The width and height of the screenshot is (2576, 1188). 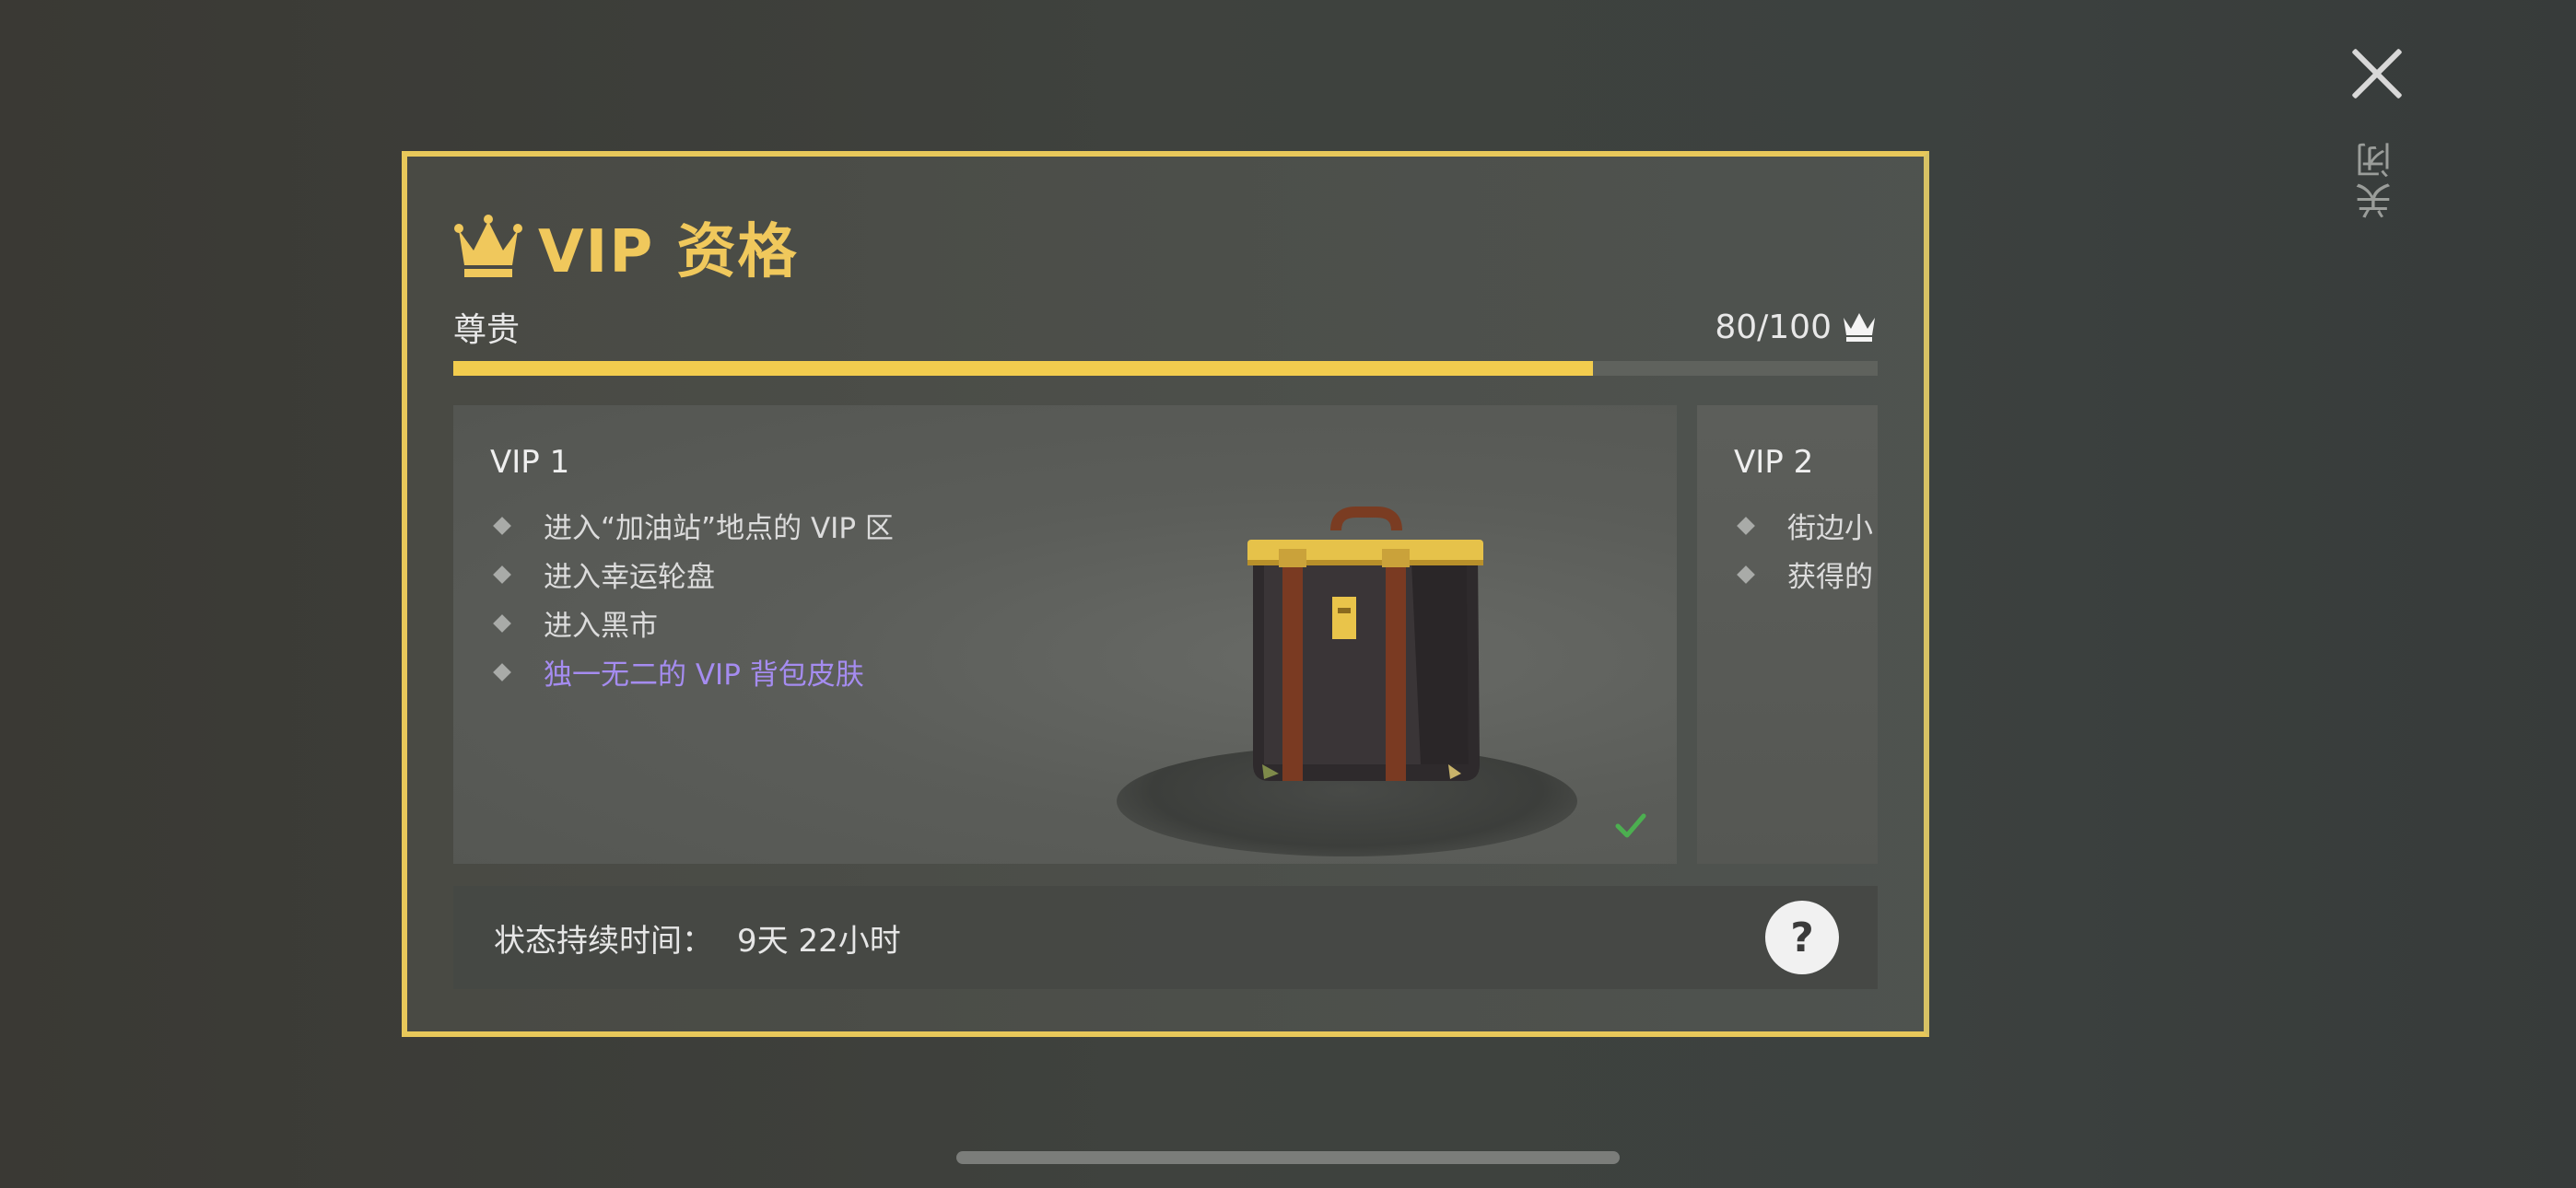 I want to click on benefit-item: 进入幸运轮盘, so click(x=692, y=574).